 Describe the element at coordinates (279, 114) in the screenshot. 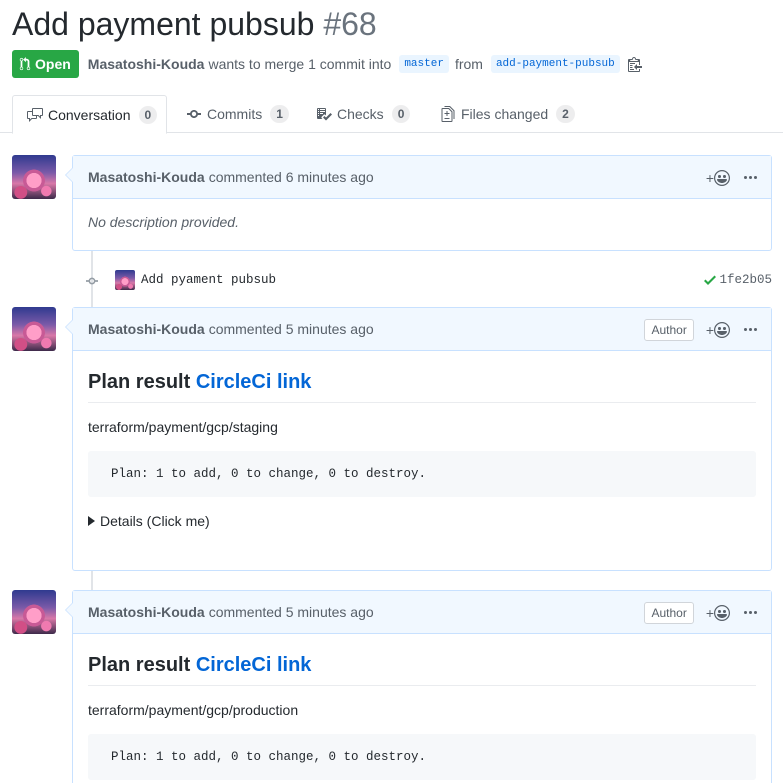

I see `tab-counter: 1` at that location.